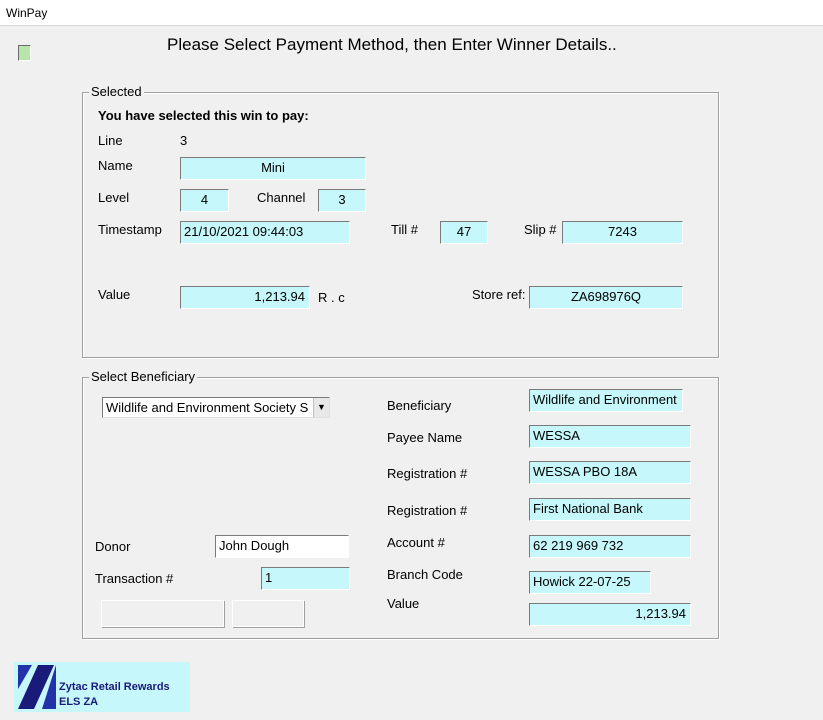  I want to click on title-bar: WinPay, so click(411, 13).